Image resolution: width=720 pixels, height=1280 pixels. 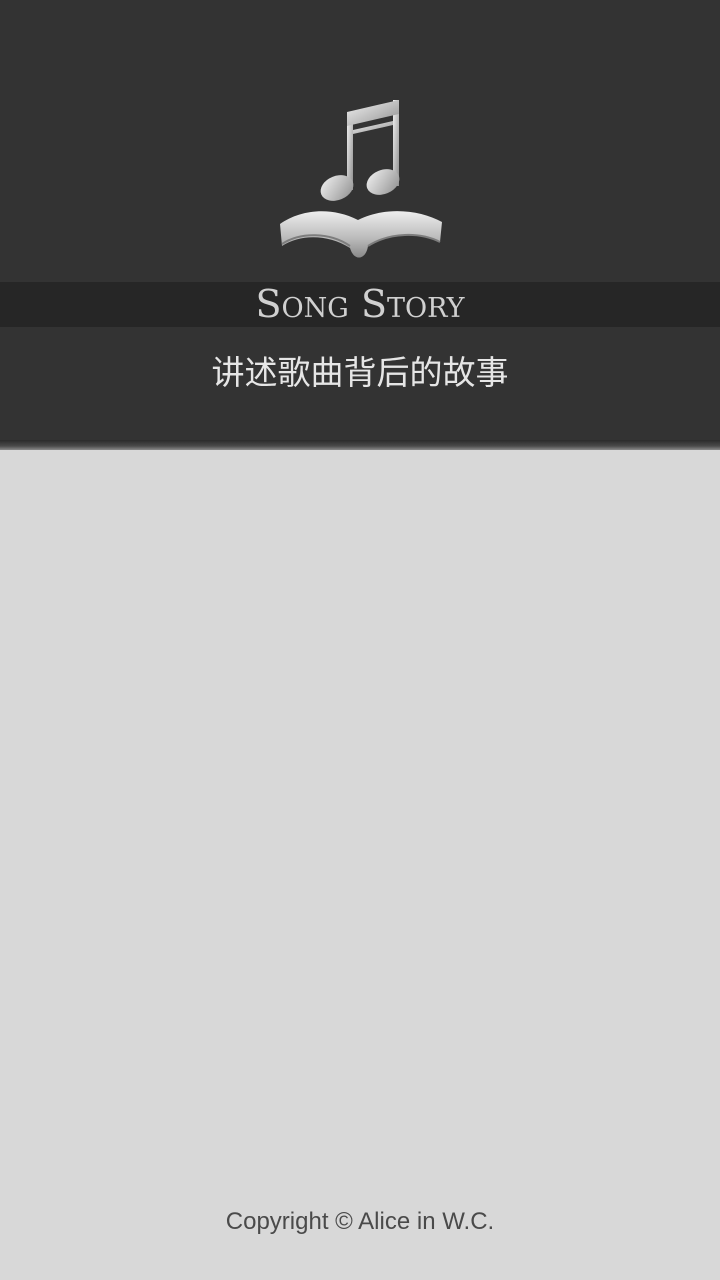 What do you see at coordinates (360, 304) in the screenshot?
I see `app-title: Song Story` at bounding box center [360, 304].